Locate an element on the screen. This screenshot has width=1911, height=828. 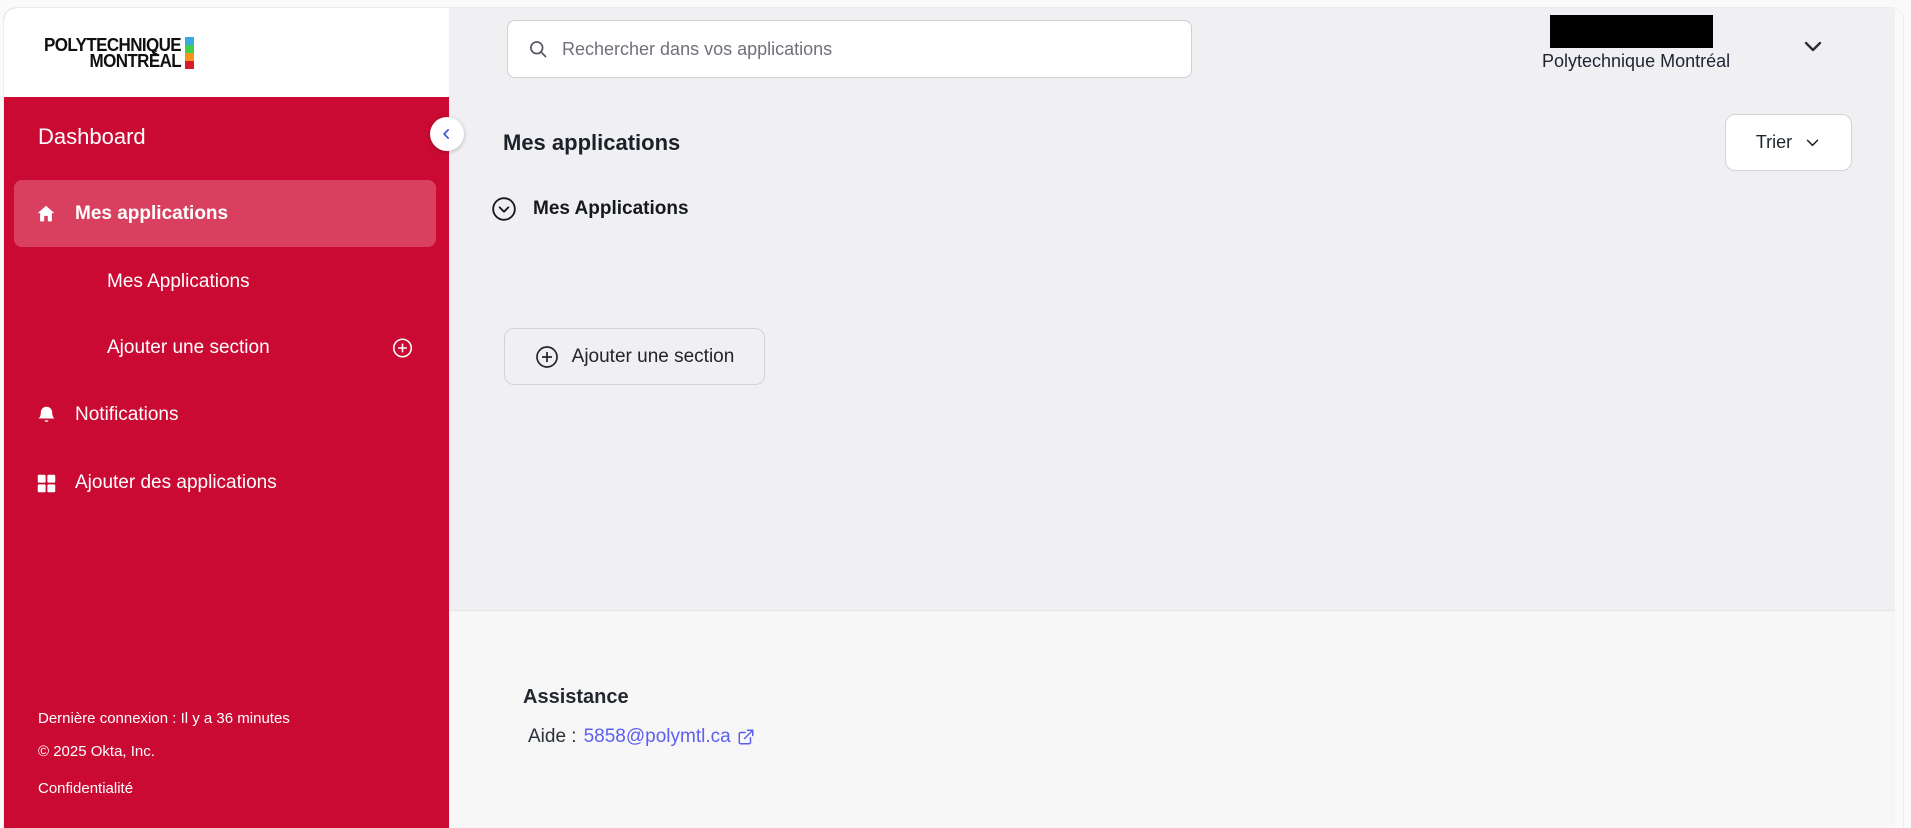
privacy-link: Confidentialité is located at coordinates (85, 788).